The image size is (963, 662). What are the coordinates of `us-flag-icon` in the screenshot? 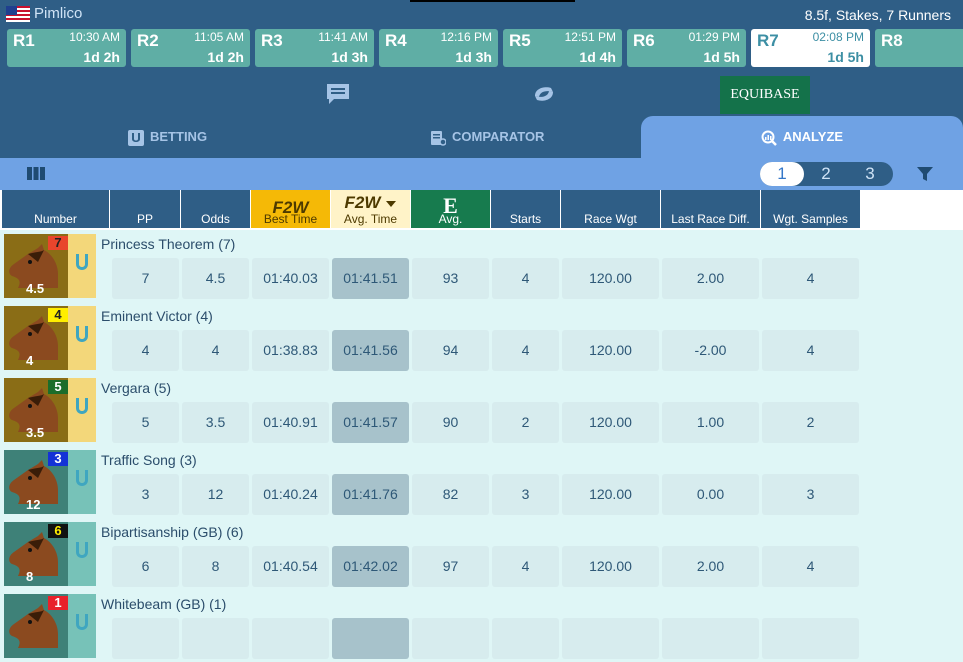 It's located at (18, 14).